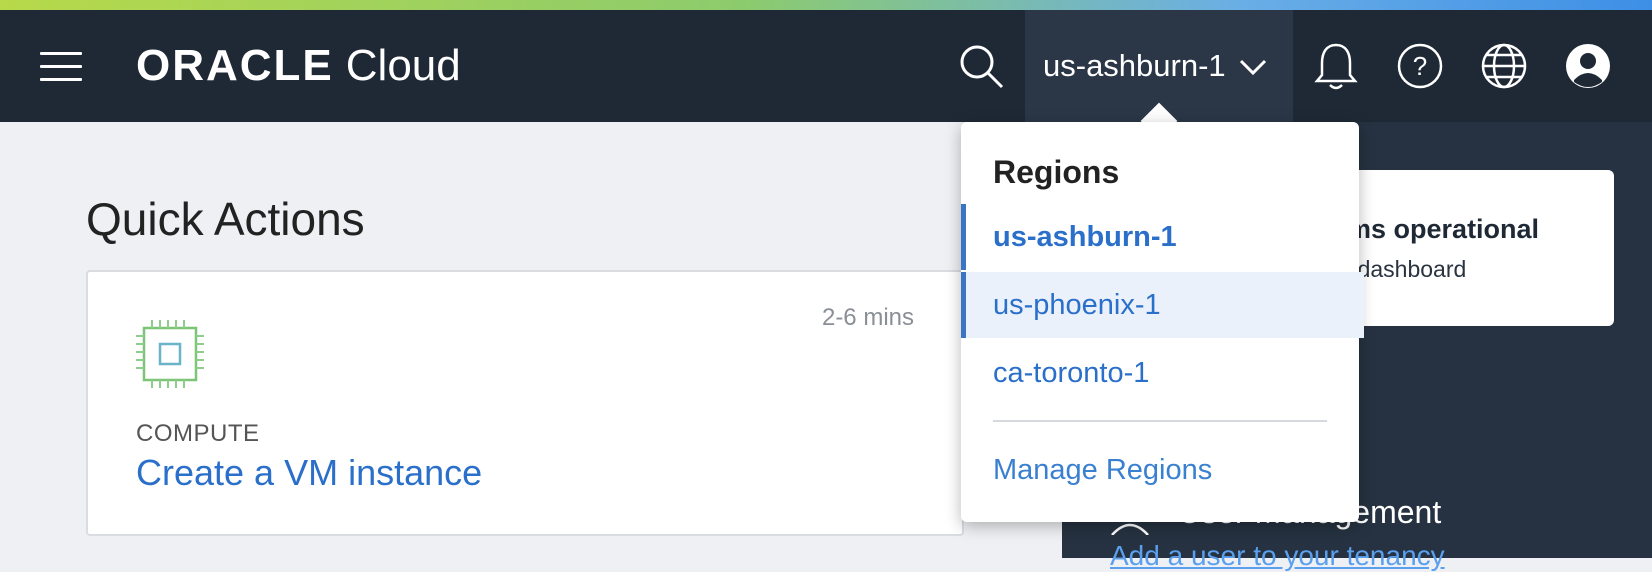 The width and height of the screenshot is (1652, 572). I want to click on card-category: COMPUTE, so click(198, 433).